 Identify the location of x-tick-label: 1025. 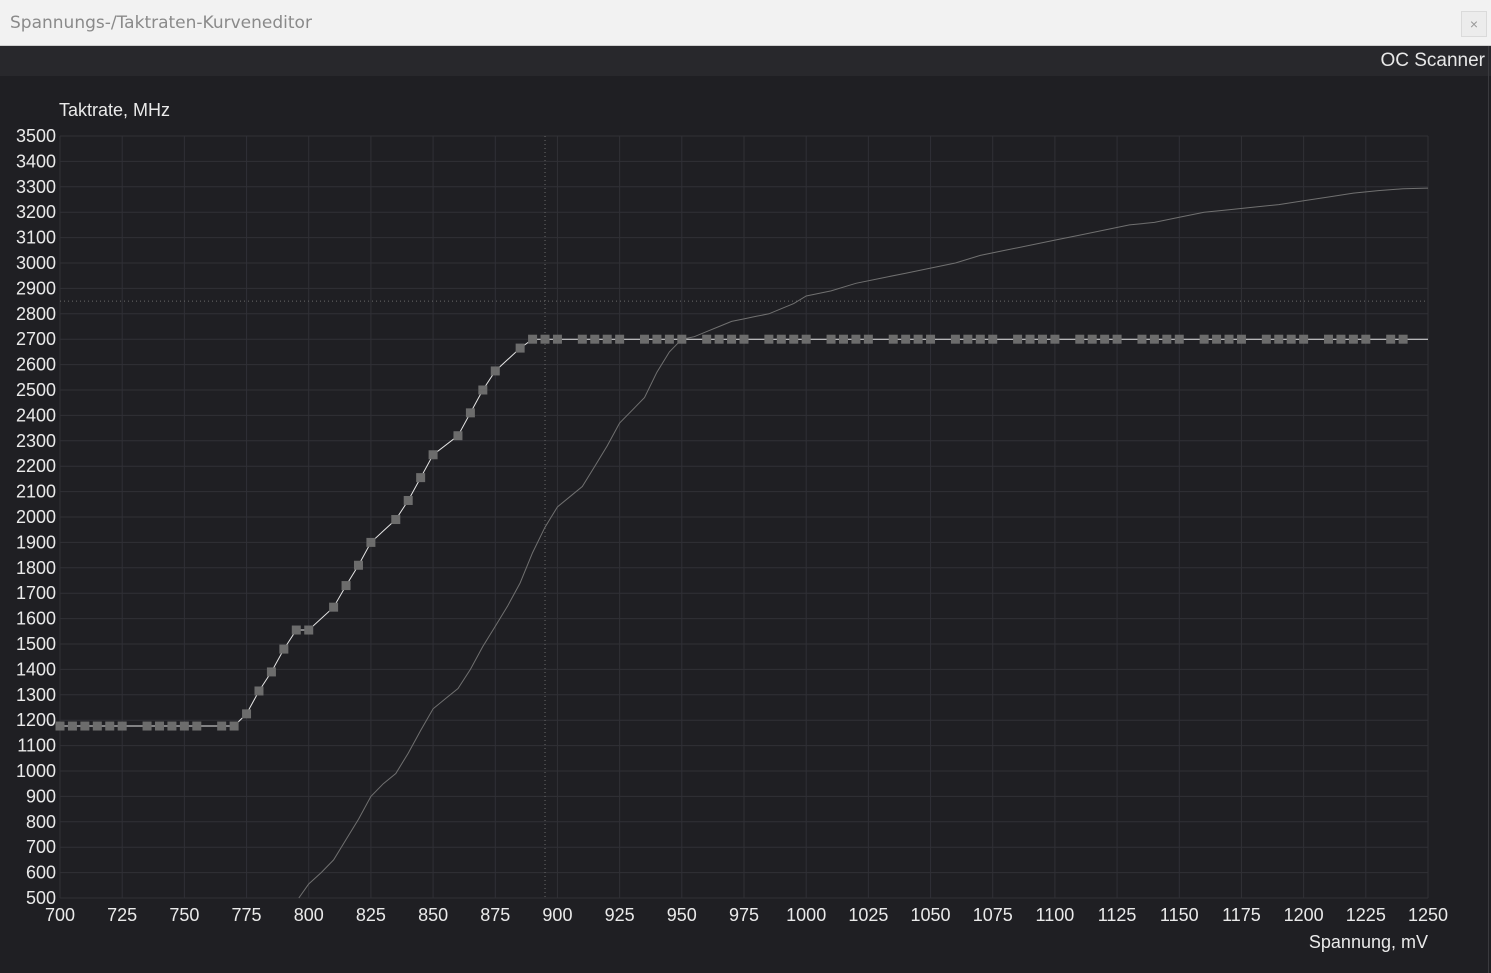
(868, 915).